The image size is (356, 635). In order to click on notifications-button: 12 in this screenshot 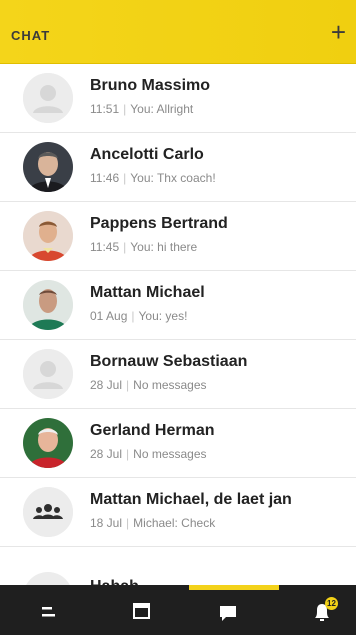, I will do `click(325, 612)`.